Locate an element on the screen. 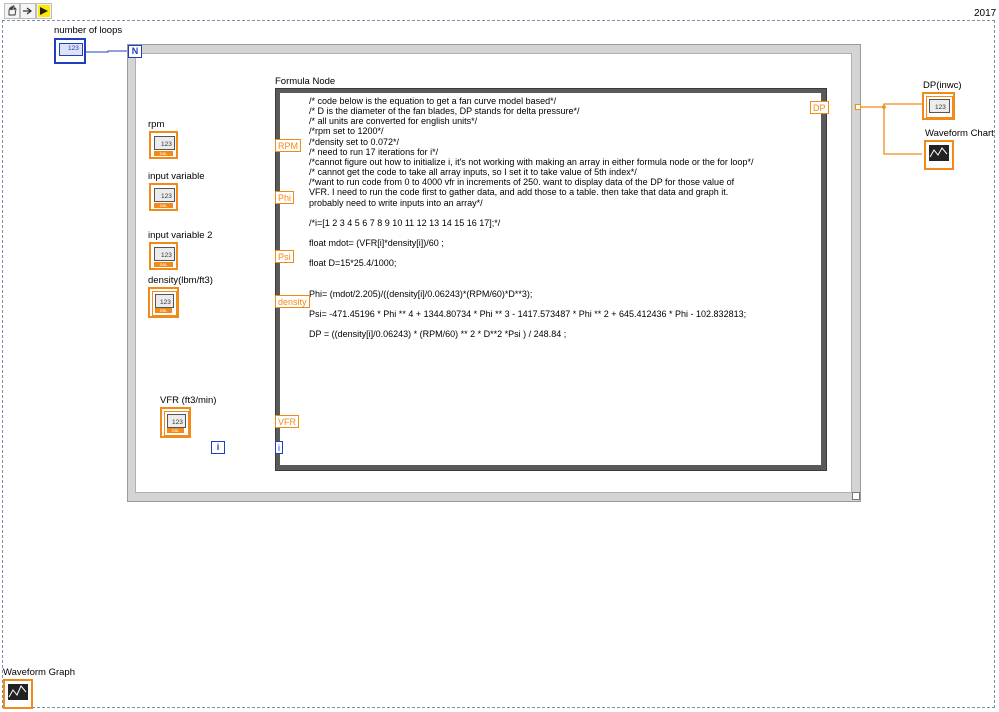 The height and width of the screenshot is (712, 999). wire-chart is located at coordinates (902, 131).